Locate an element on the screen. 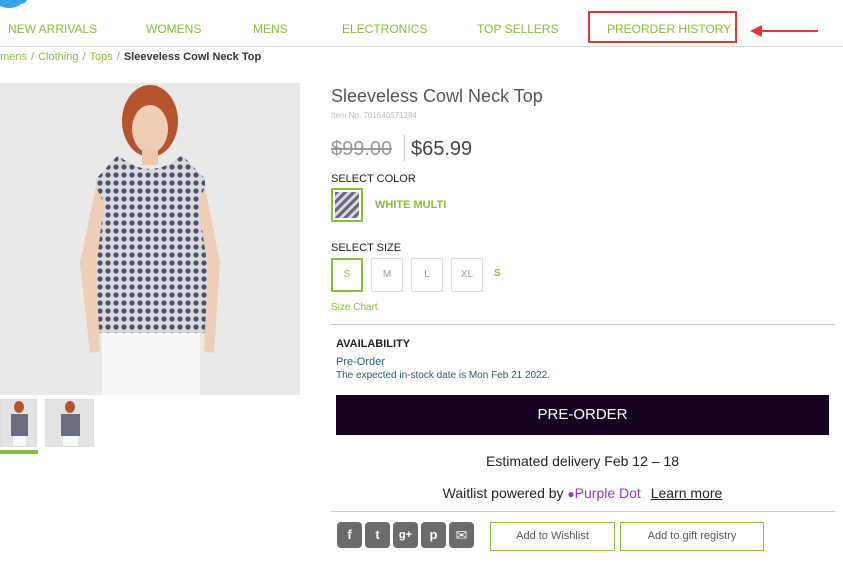 The width and height of the screenshot is (843, 563). selected-color-name: WHITE MULTI is located at coordinates (411, 205).